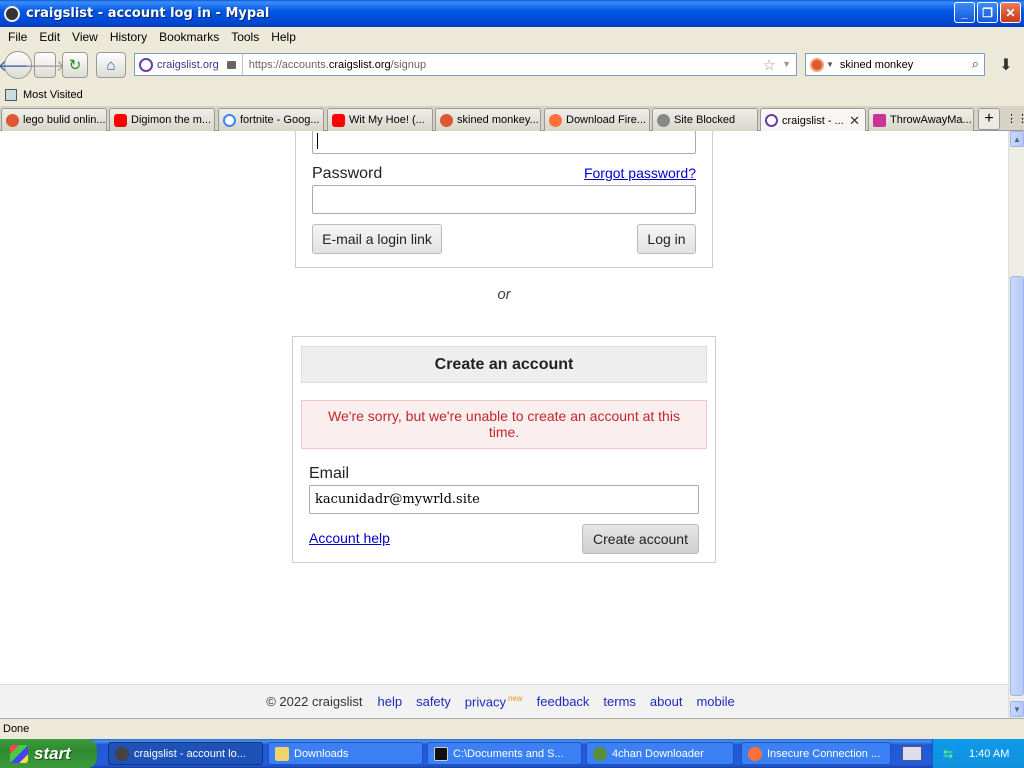 The width and height of the screenshot is (1024, 768). What do you see at coordinates (666, 239) in the screenshot?
I see `login-button: Log in` at bounding box center [666, 239].